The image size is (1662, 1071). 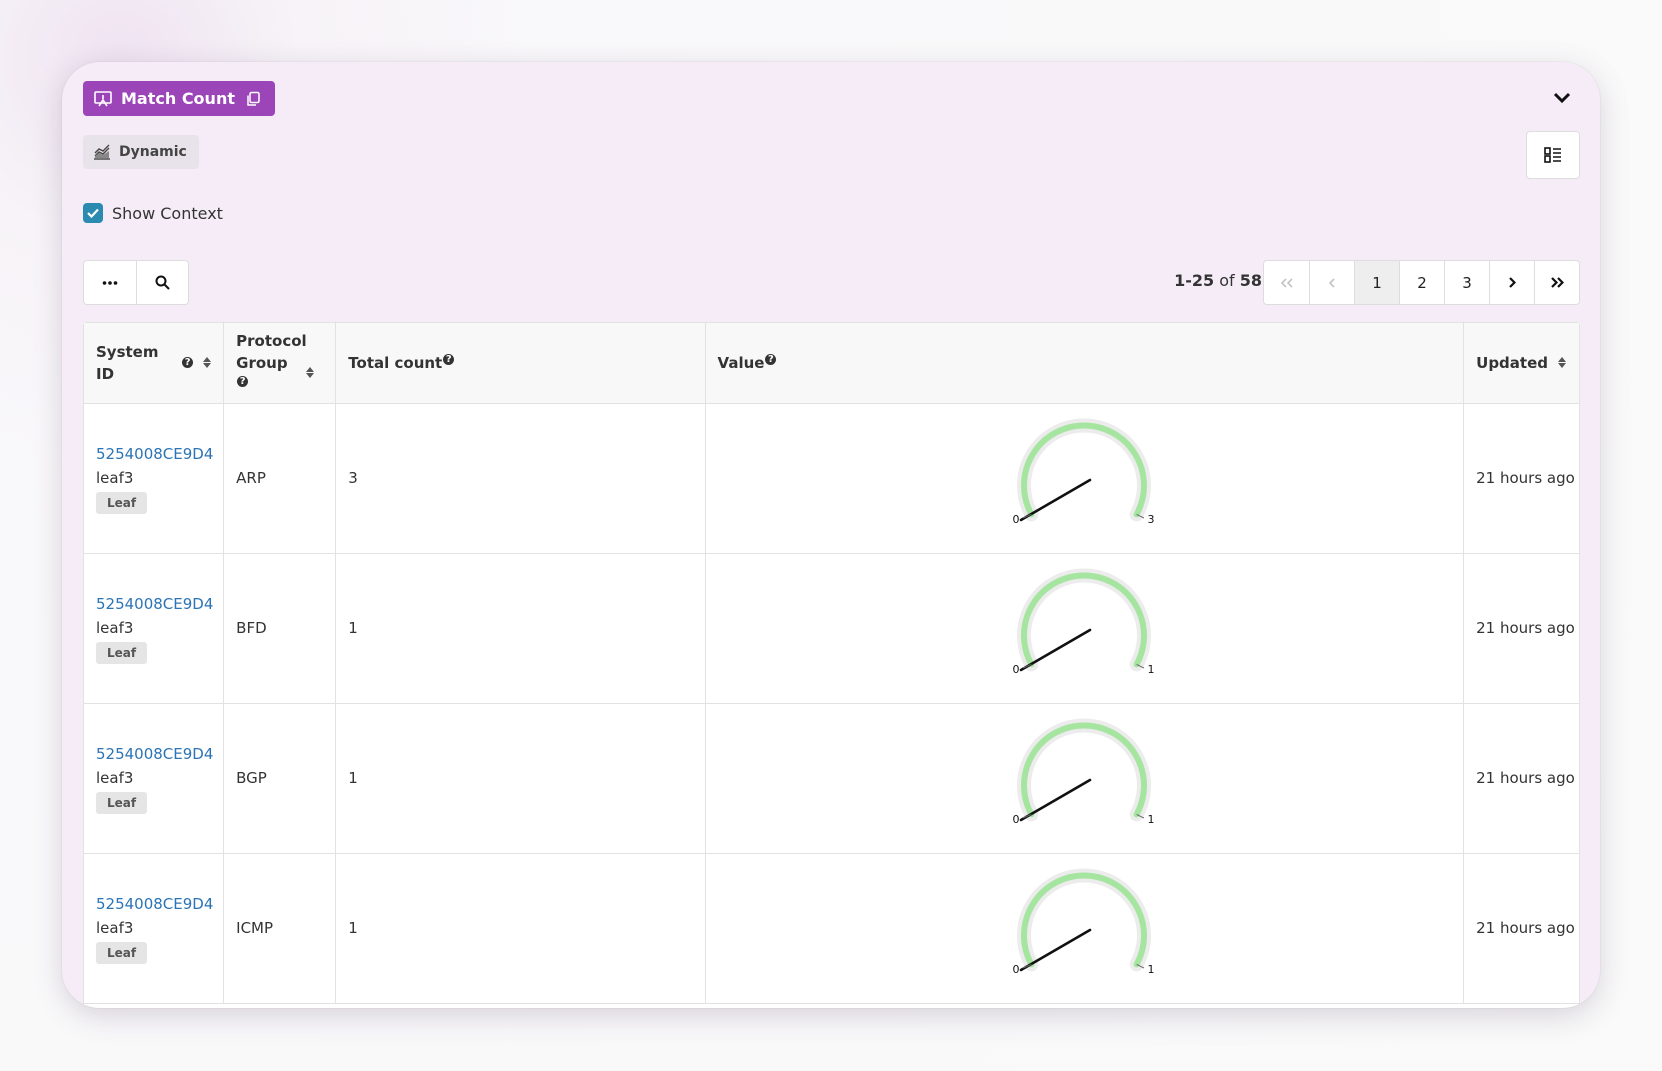 What do you see at coordinates (1466, 282) in the screenshot?
I see `page-button-3: 3` at bounding box center [1466, 282].